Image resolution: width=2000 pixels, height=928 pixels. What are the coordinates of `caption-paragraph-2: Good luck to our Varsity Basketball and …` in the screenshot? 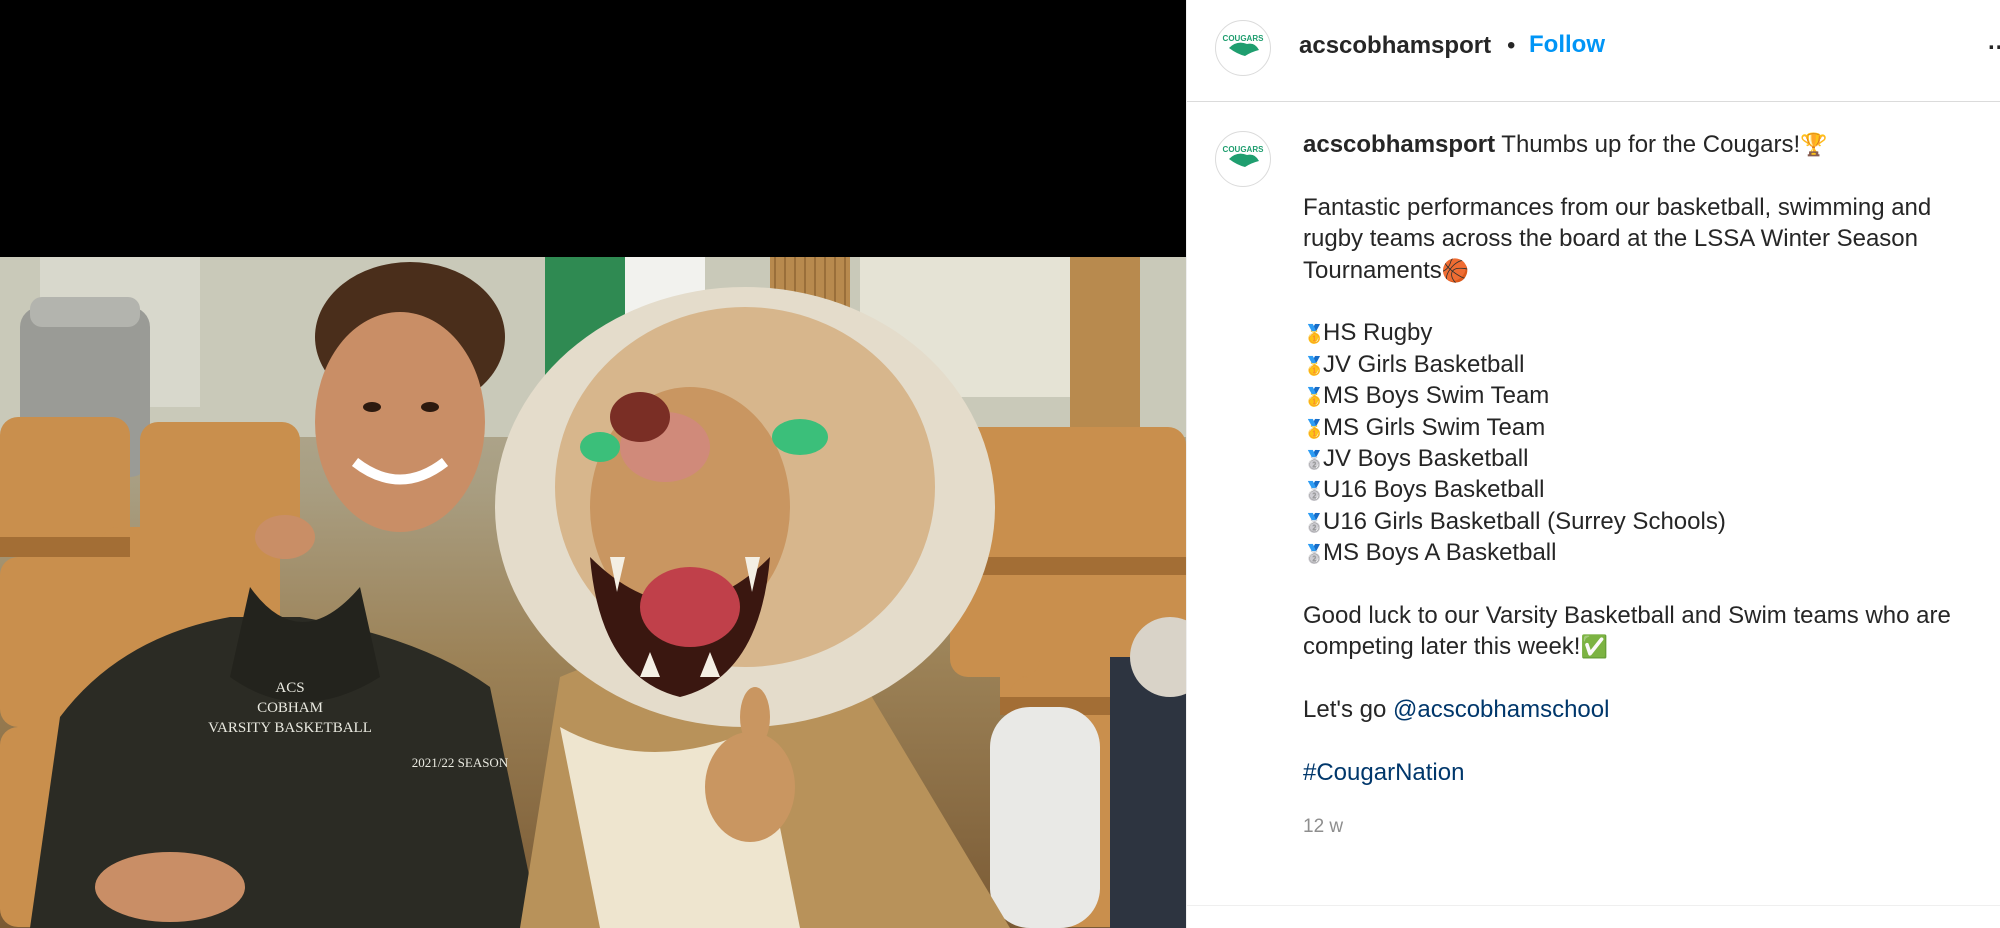 It's located at (1627, 631).